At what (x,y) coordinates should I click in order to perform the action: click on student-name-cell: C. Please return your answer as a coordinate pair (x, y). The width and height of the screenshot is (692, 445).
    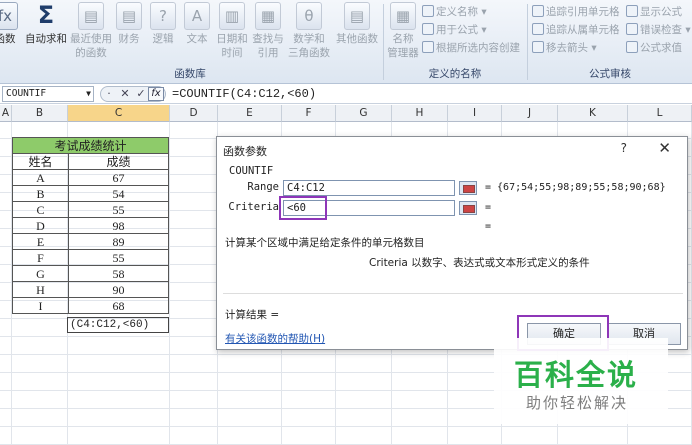
    Looking at the image, I should click on (40, 209).